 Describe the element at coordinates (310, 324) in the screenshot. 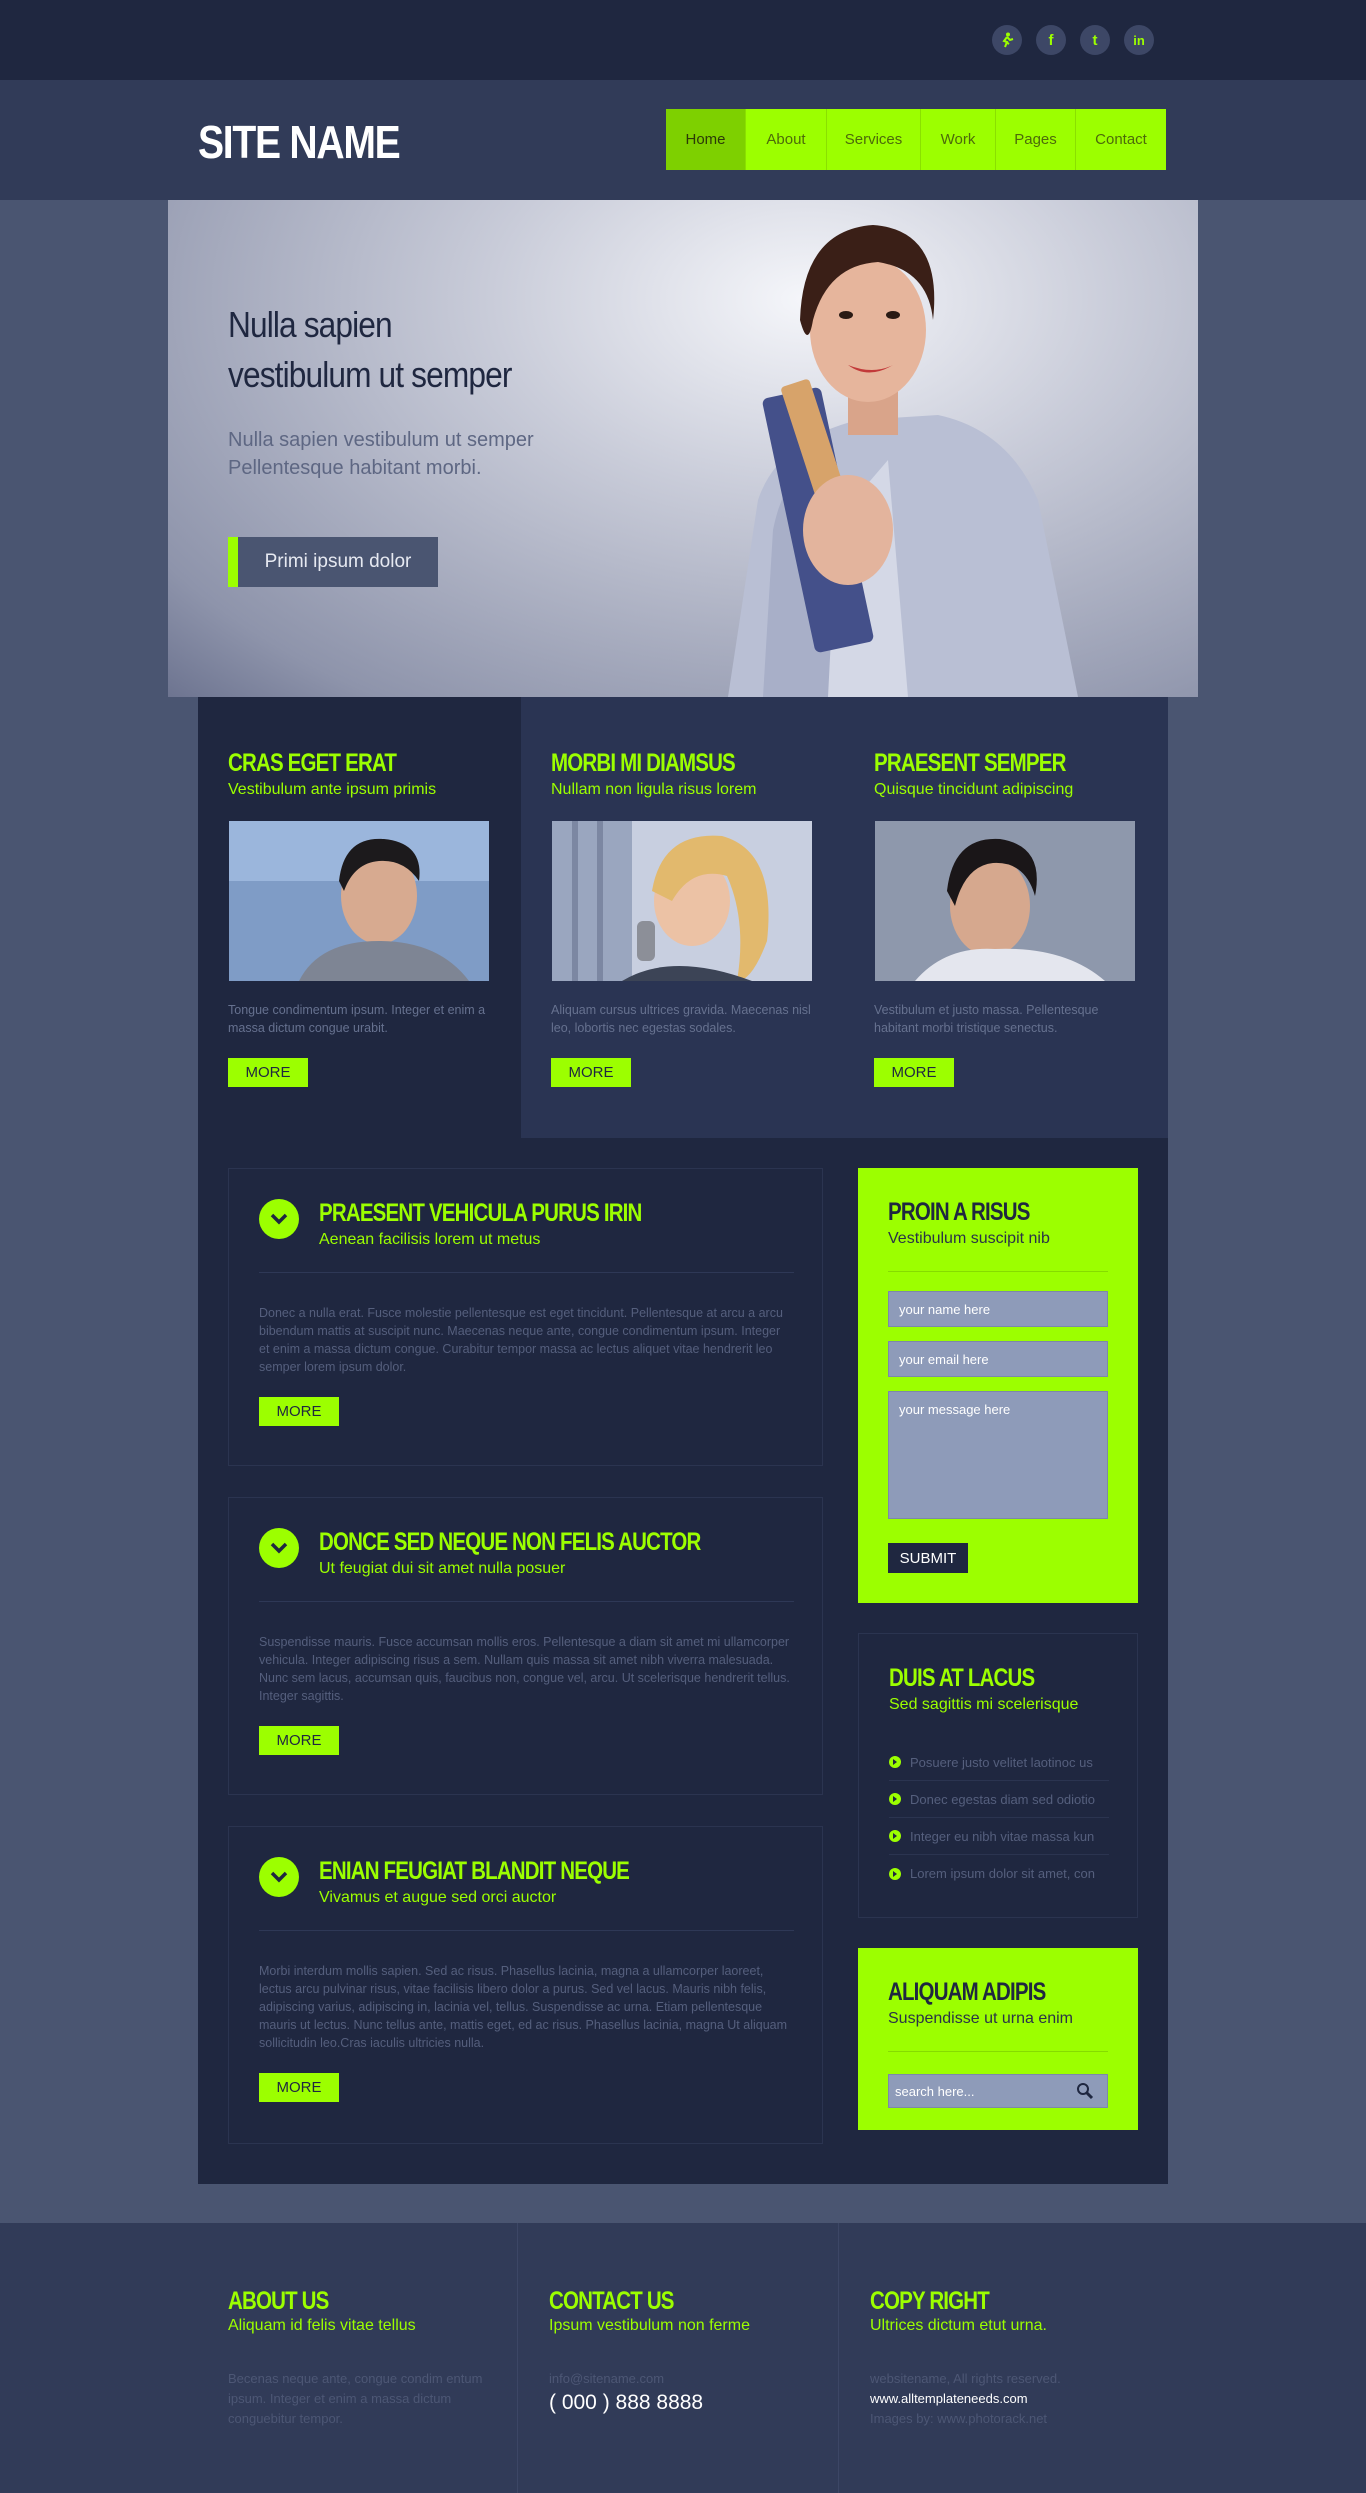

I see `hero-title-line: Nulla sapien` at that location.